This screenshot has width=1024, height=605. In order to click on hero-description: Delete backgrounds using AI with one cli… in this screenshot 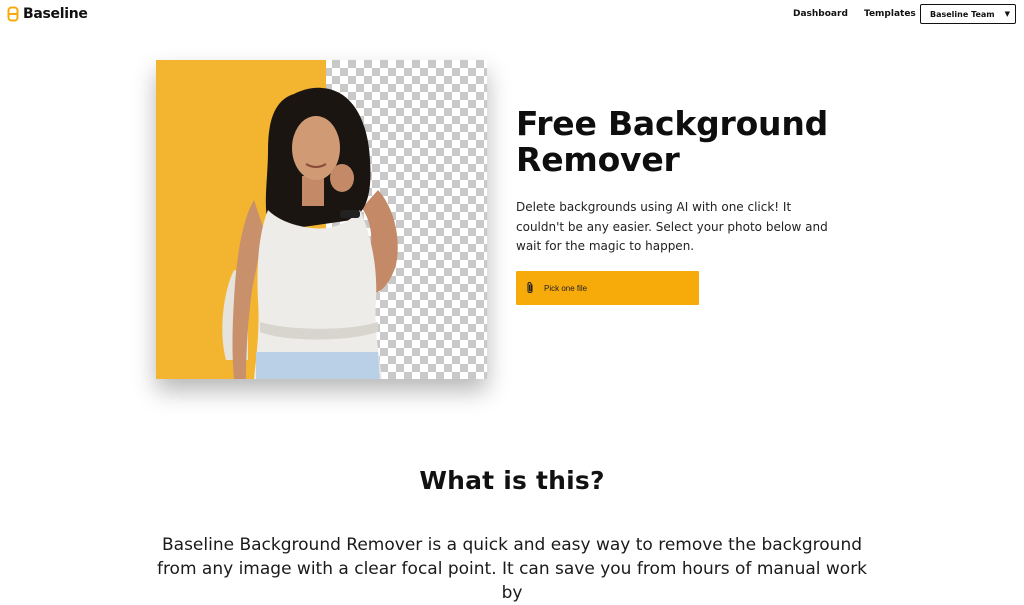, I will do `click(672, 226)`.